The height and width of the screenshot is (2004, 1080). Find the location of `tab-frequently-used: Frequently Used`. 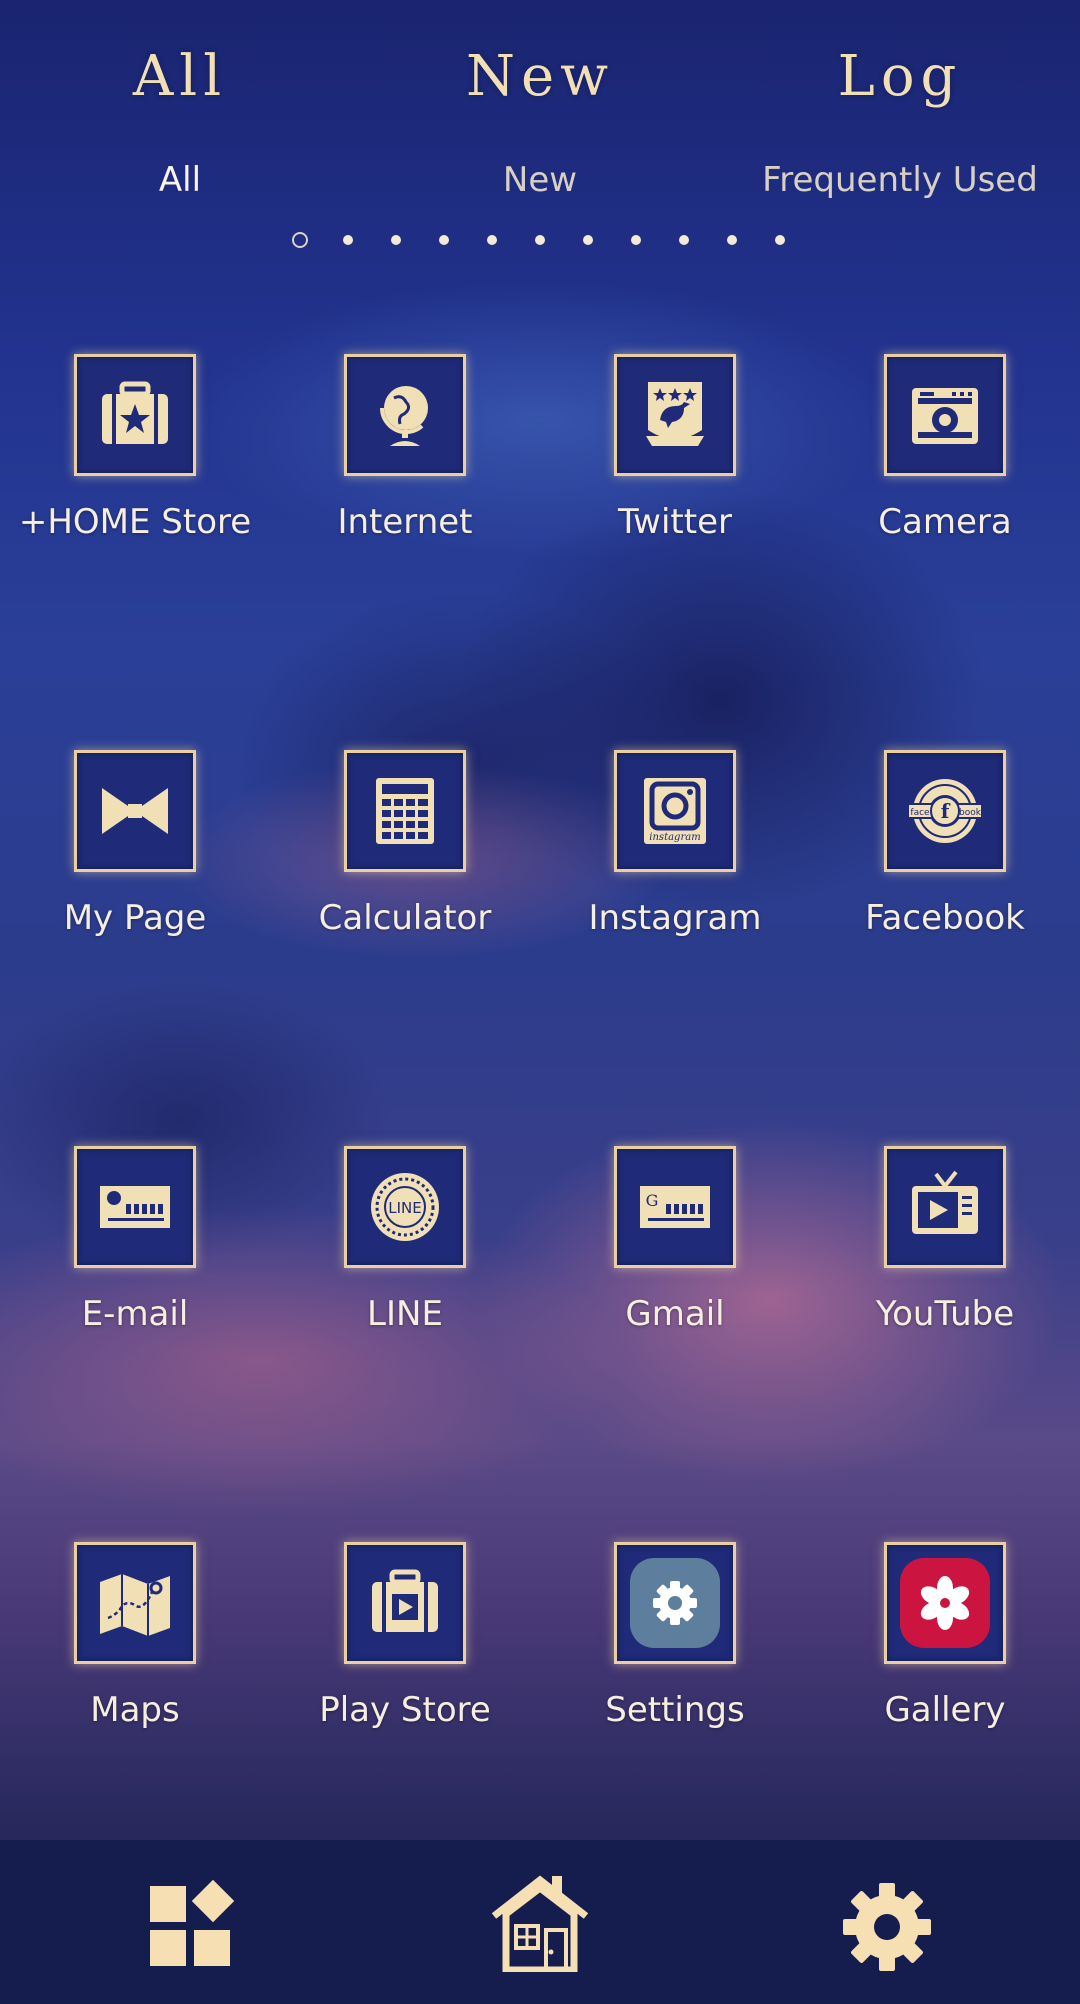

tab-frequently-used: Frequently Used is located at coordinates (900, 180).